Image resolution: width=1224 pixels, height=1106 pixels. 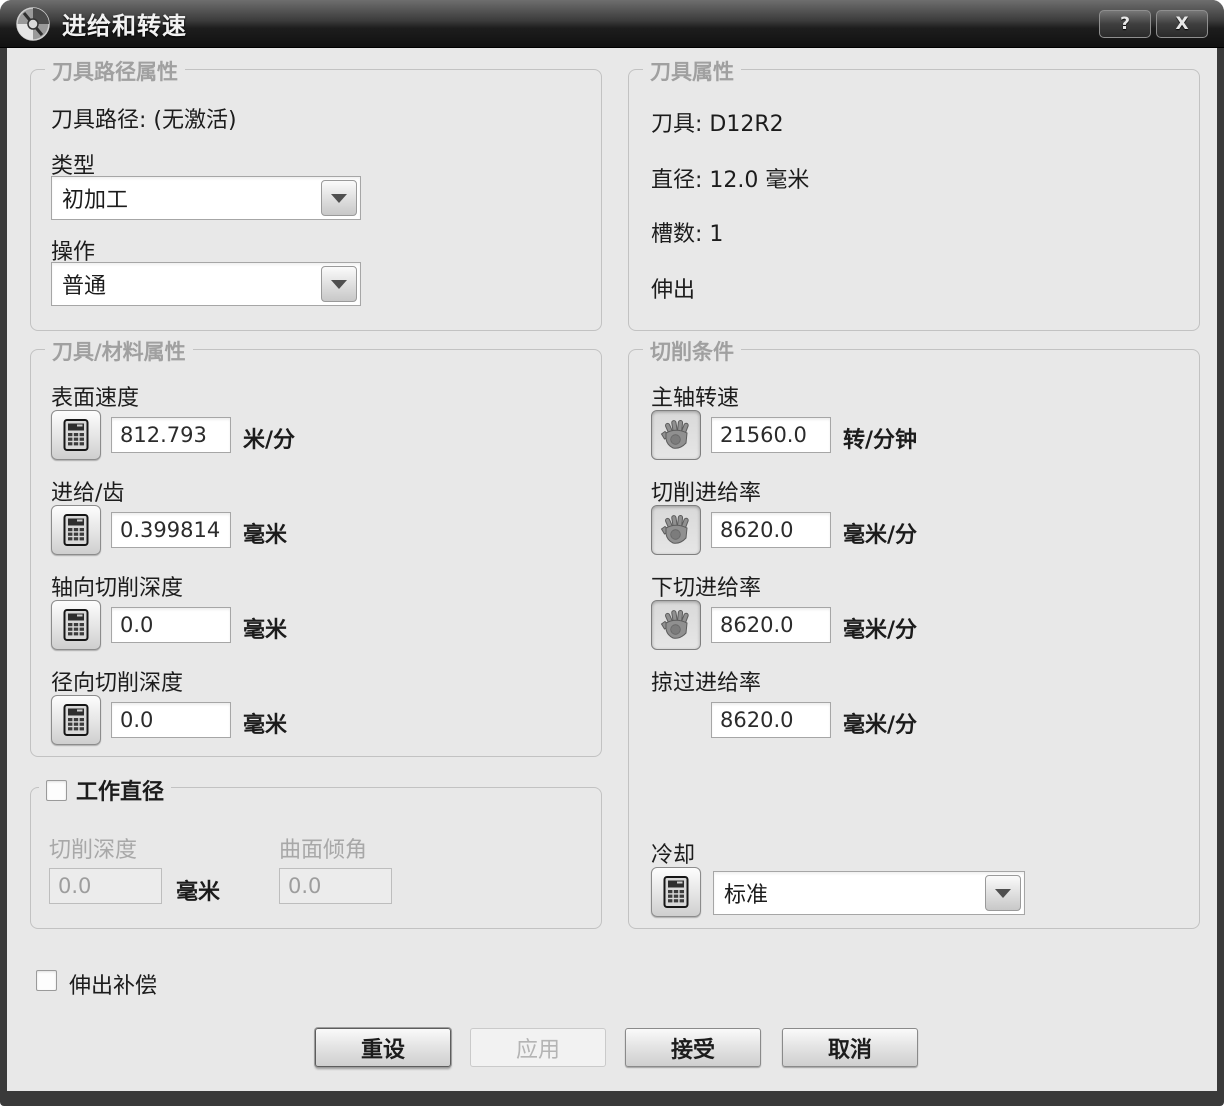 What do you see at coordinates (115, 71) in the screenshot?
I see `toolpath-group-legend: 刀具路径属性` at bounding box center [115, 71].